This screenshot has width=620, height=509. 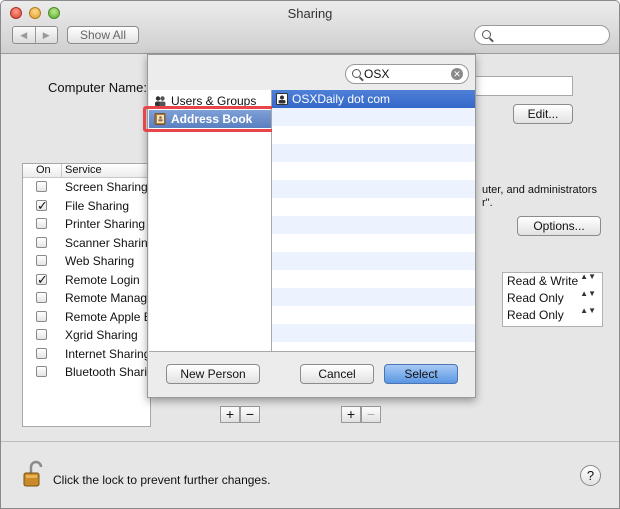 I want to click on back-button: ◀, so click(x=24, y=35).